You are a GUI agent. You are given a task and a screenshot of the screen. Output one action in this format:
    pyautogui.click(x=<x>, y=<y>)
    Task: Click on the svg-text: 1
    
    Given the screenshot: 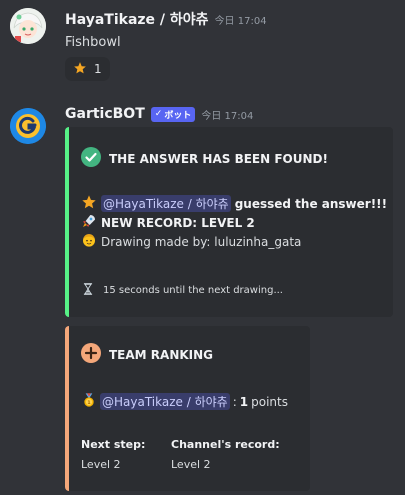 What is the action you would take?
    pyautogui.click(x=88, y=403)
    